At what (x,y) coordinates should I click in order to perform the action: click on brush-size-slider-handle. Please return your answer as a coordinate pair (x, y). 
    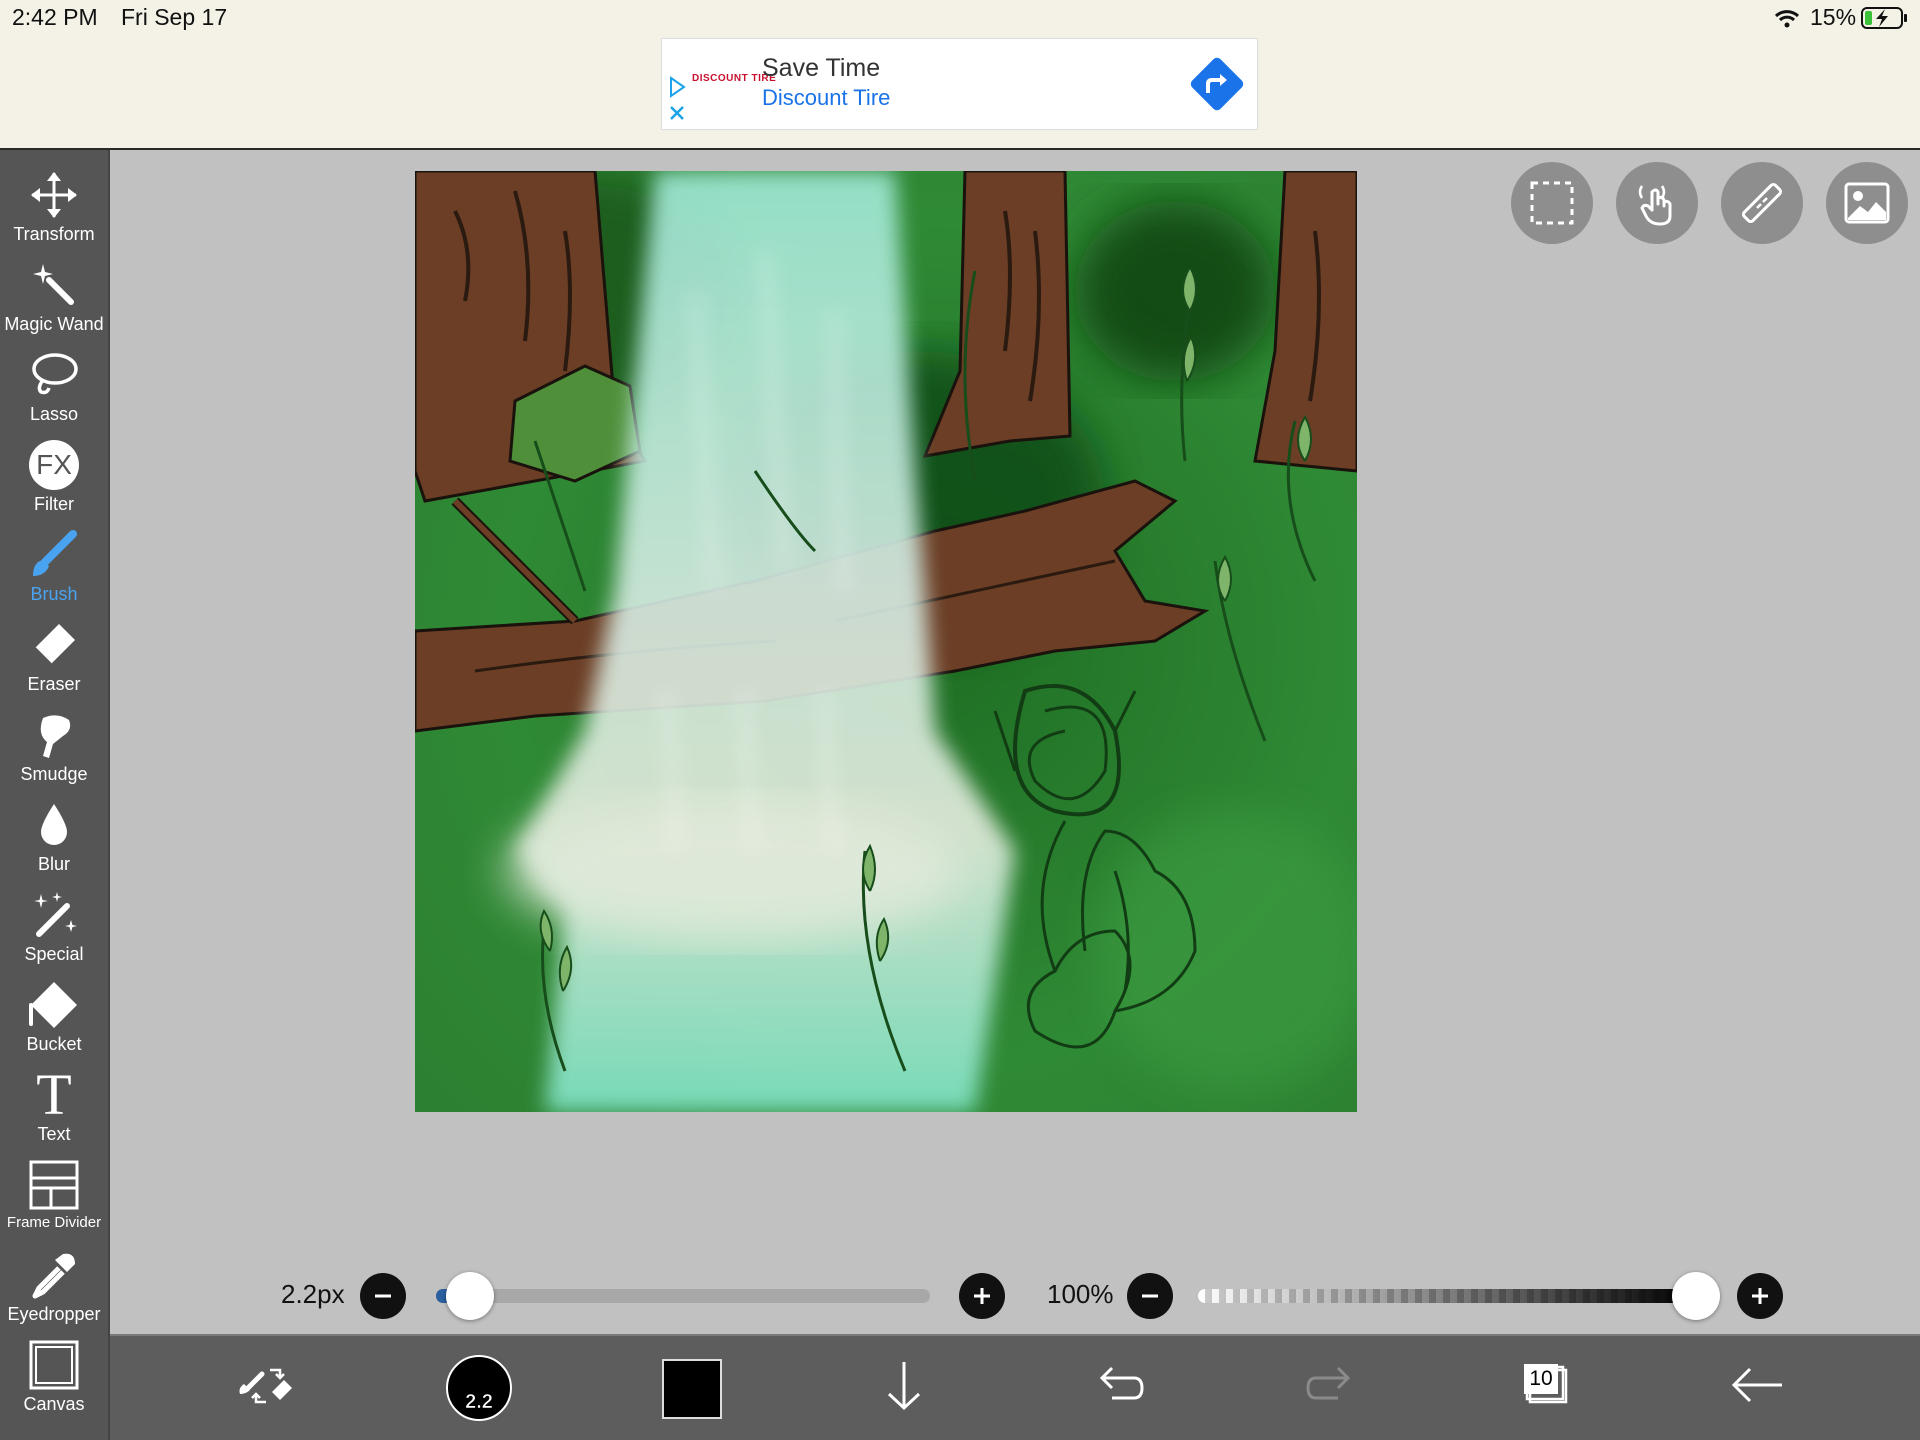
    Looking at the image, I should click on (469, 1296).